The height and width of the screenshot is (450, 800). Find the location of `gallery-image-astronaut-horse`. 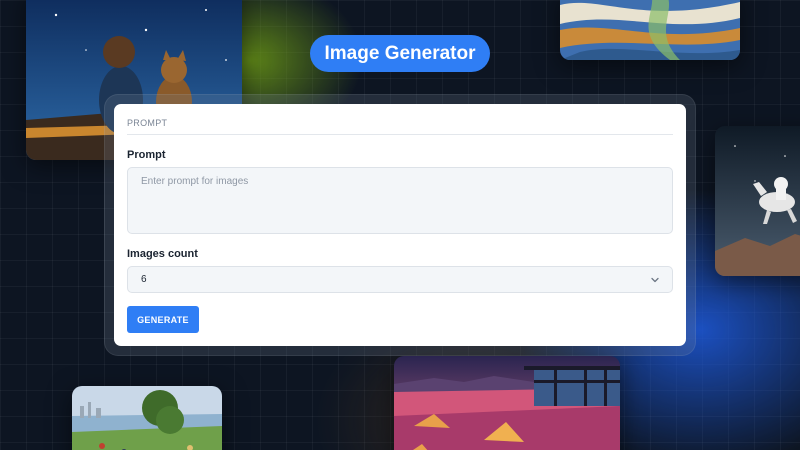

gallery-image-astronaut-horse is located at coordinates (757, 201).